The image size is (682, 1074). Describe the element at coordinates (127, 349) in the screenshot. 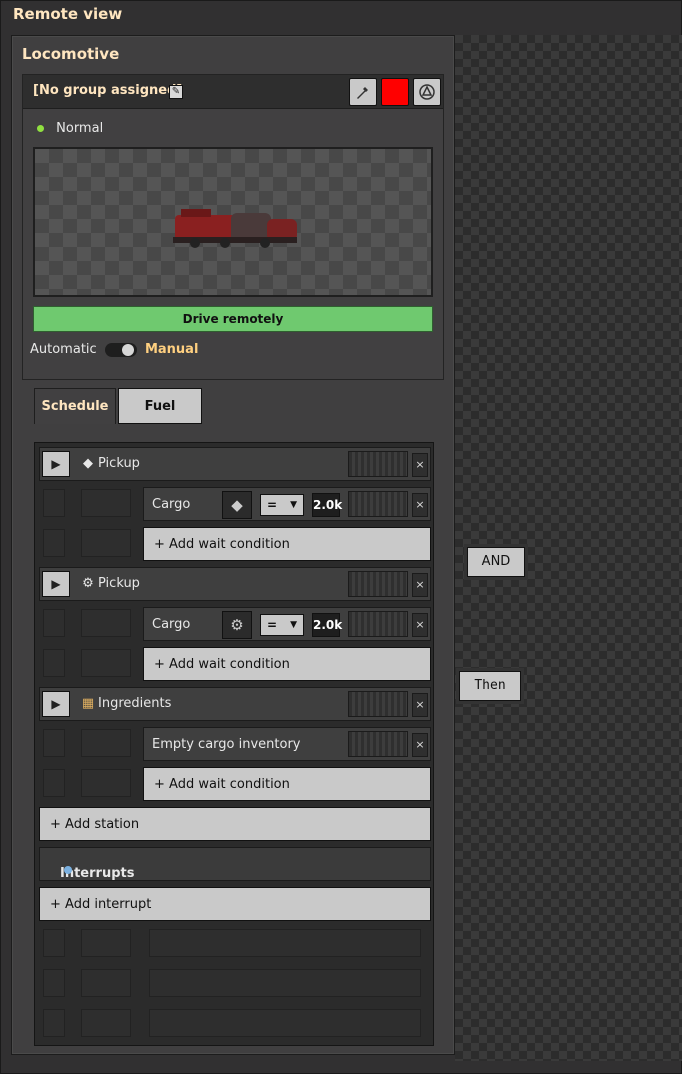

I see `toggle-knob` at that location.